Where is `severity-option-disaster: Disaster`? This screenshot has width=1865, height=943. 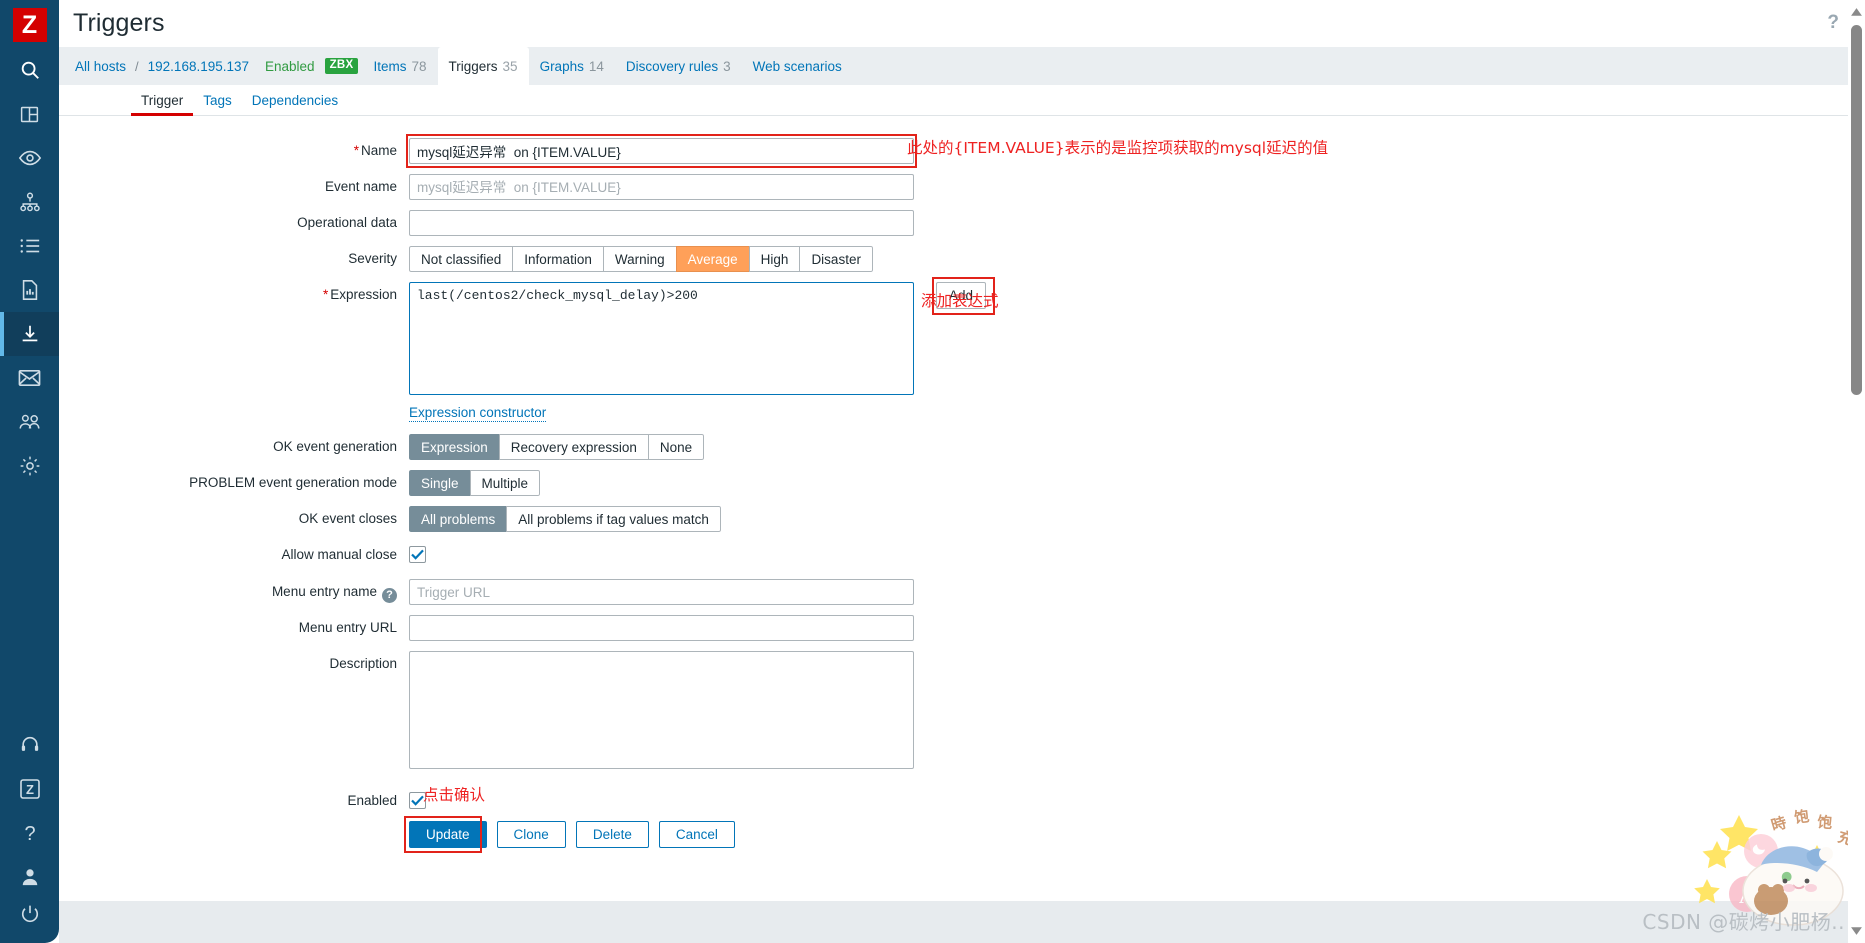 severity-option-disaster: Disaster is located at coordinates (836, 259).